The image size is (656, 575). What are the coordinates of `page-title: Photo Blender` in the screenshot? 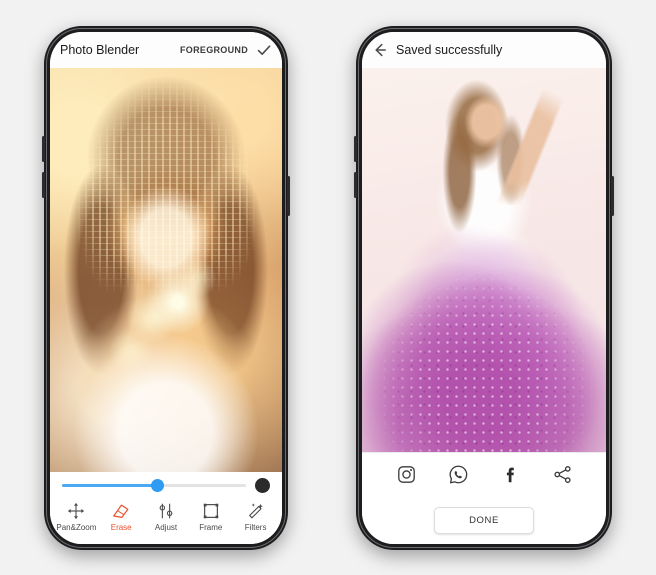 It's located at (100, 50).